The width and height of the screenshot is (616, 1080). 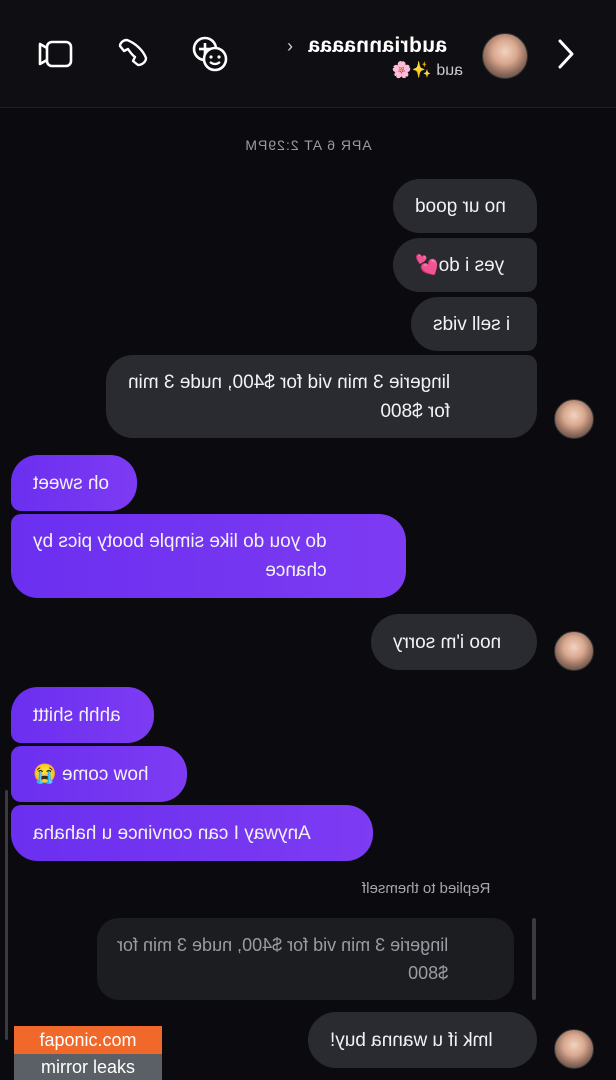 What do you see at coordinates (377, 46) in the screenshot?
I see `chat-username: audriannaaaa` at bounding box center [377, 46].